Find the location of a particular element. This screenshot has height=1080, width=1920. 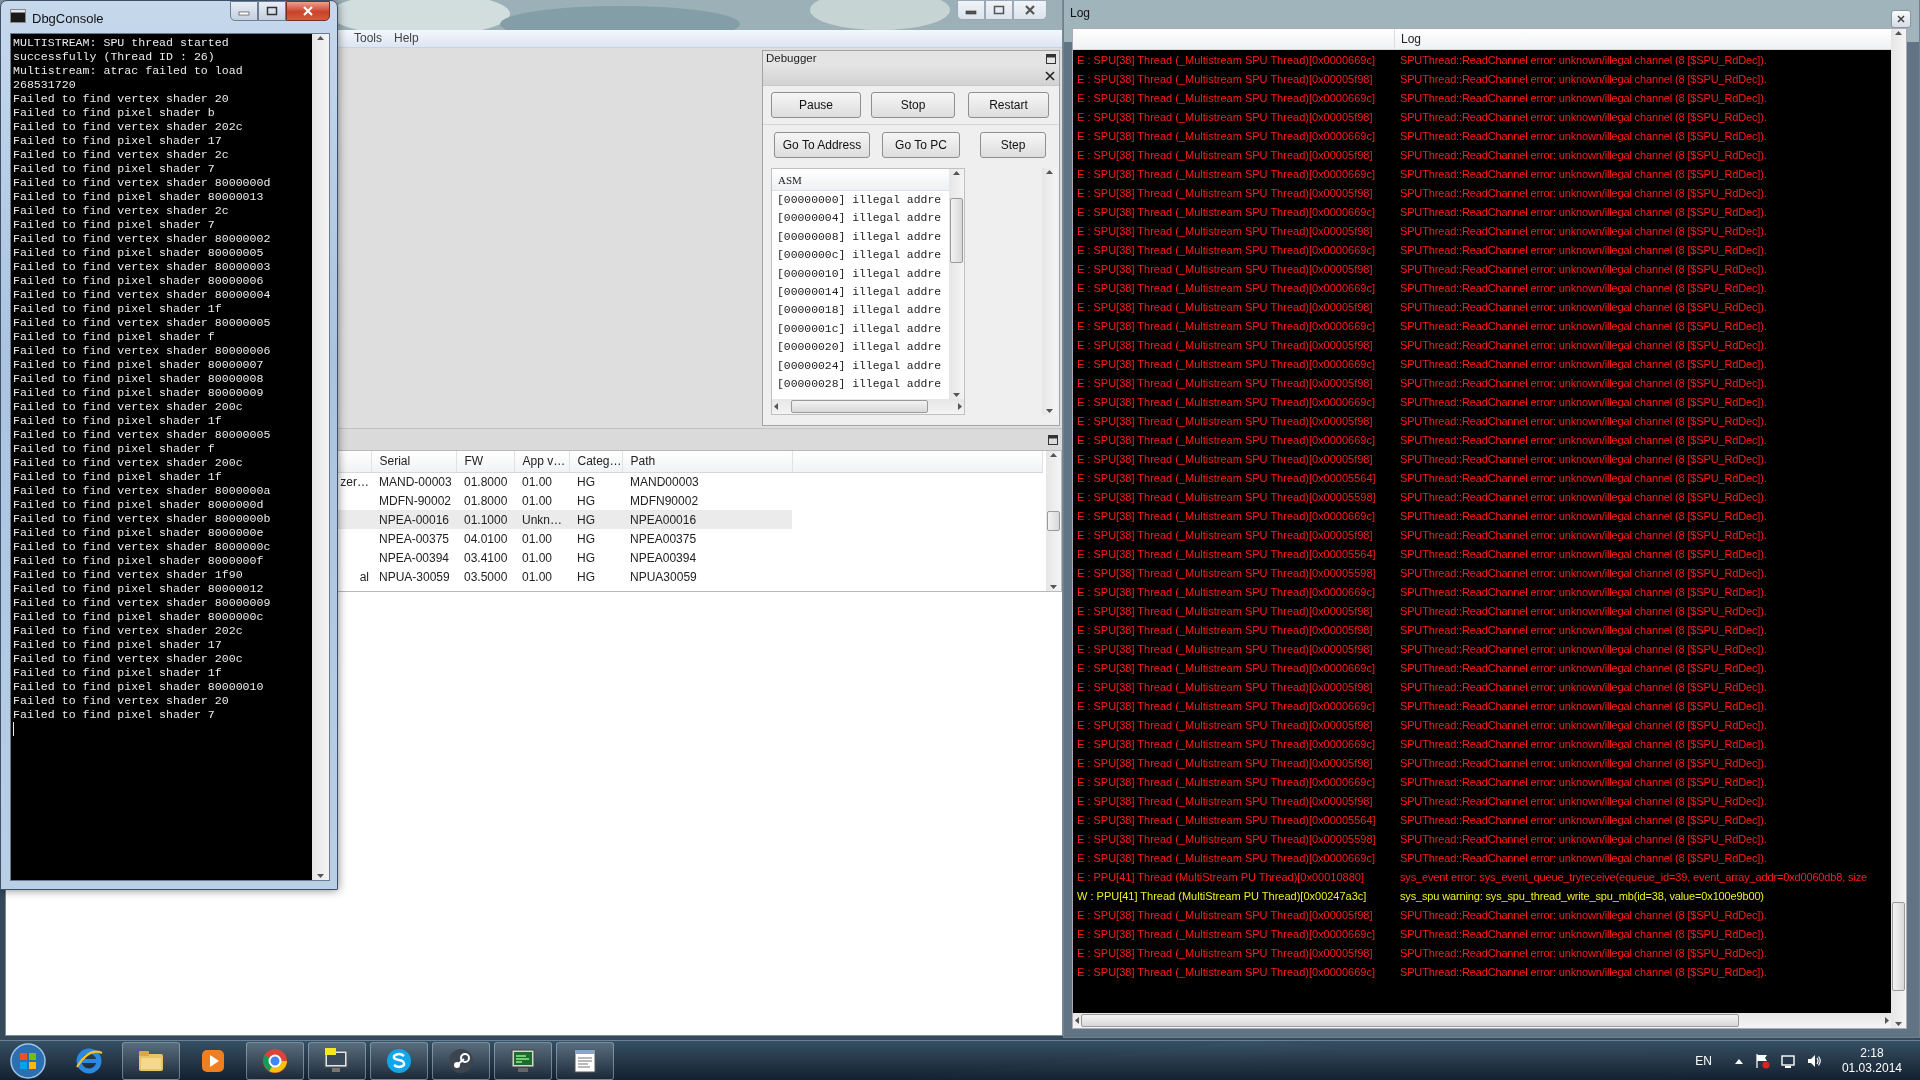

down-arrow-icon is located at coordinates (1898, 1024).